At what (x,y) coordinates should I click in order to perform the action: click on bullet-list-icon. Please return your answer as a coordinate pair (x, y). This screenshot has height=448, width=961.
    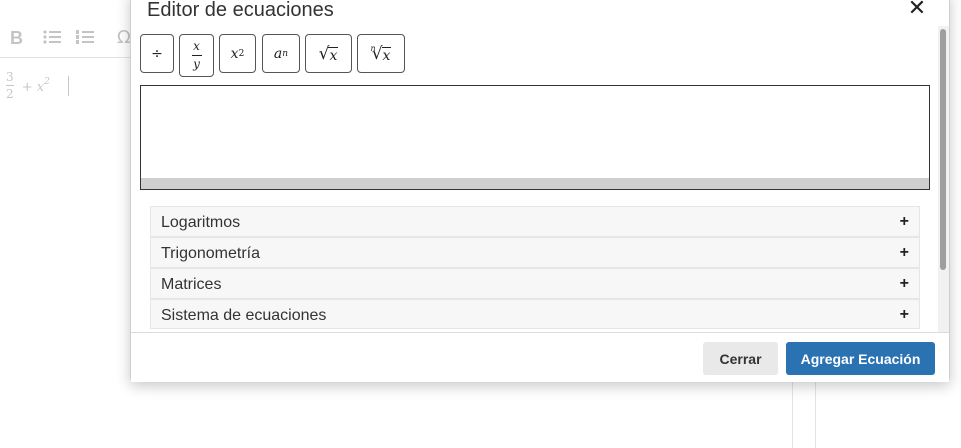
    Looking at the image, I should click on (52, 37).